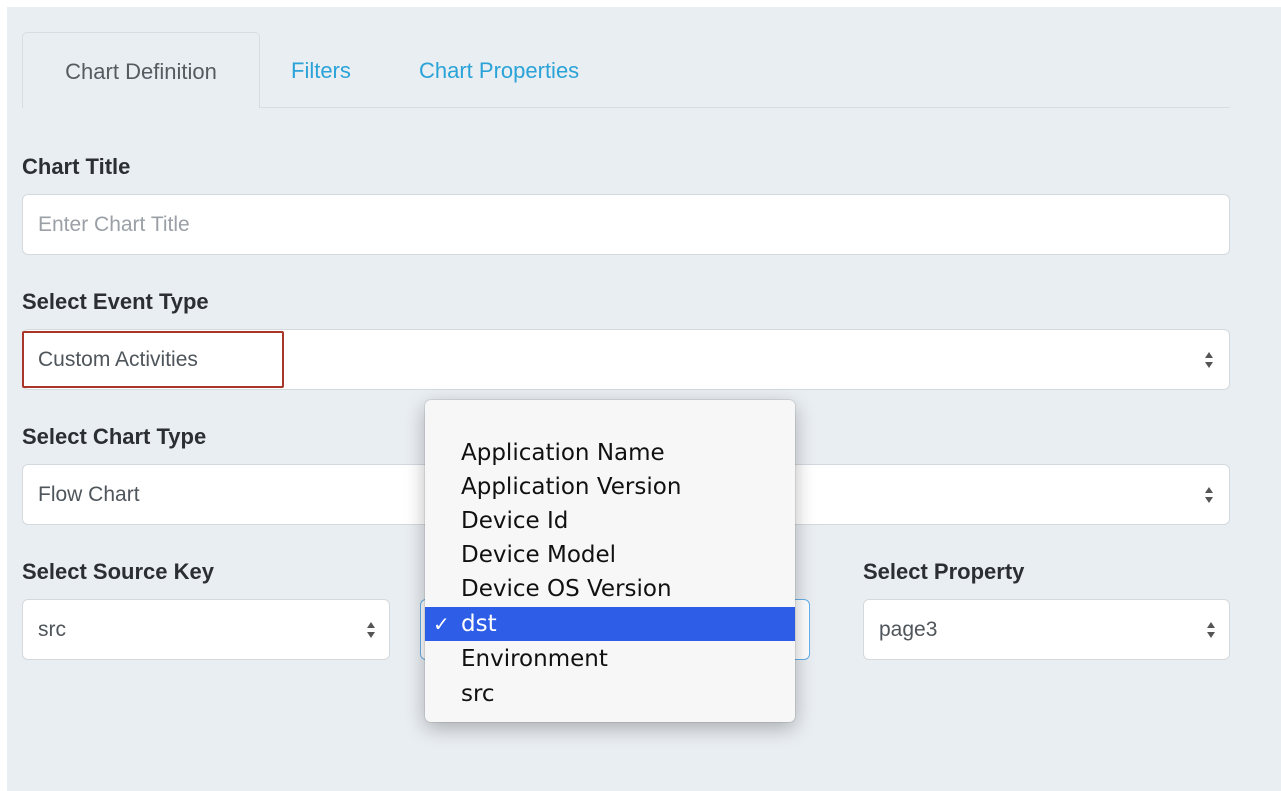 Image resolution: width=1281 pixels, height=791 pixels. Describe the element at coordinates (441, 624) in the screenshot. I see `checkmark-icon: ✓` at that location.